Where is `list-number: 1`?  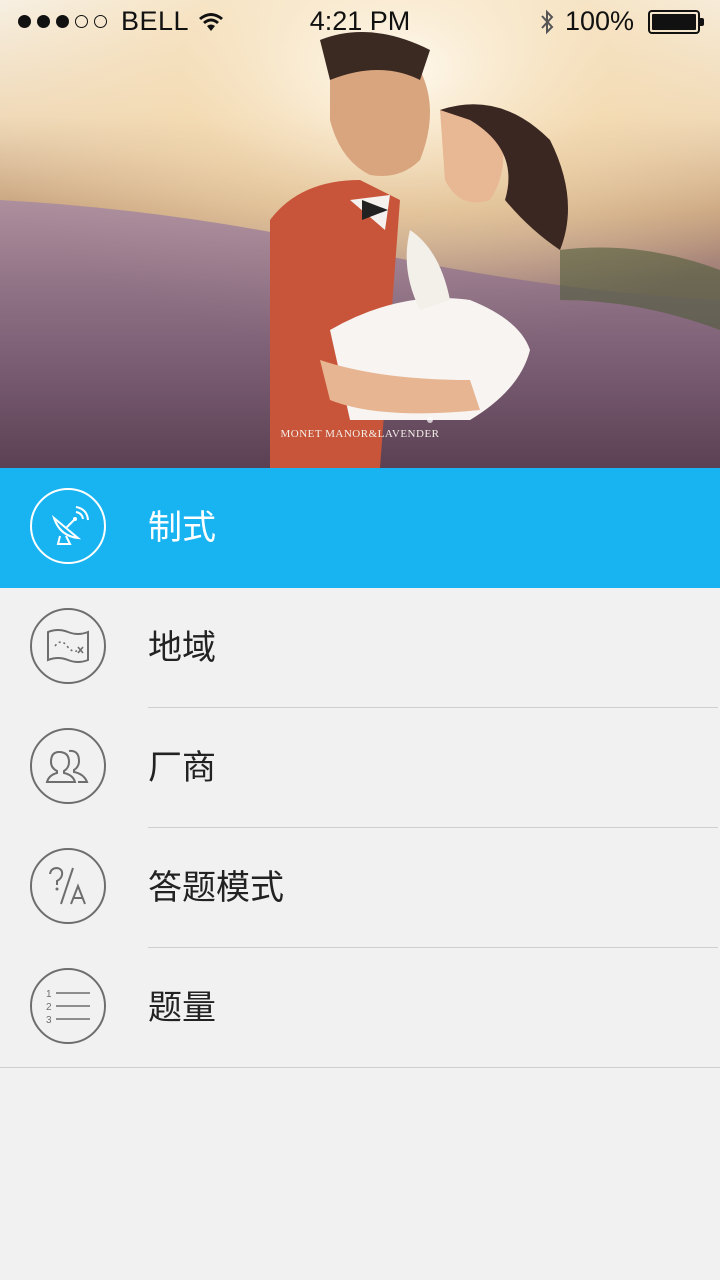 list-number: 1 is located at coordinates (49, 994).